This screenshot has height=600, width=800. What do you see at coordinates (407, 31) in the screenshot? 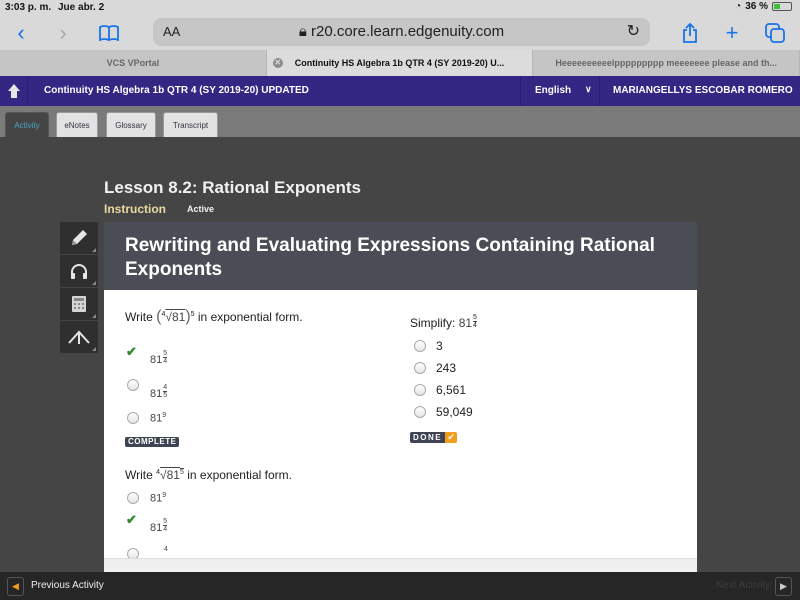
I see `url-text: r20.core.learn.edgenuity.com` at bounding box center [407, 31].